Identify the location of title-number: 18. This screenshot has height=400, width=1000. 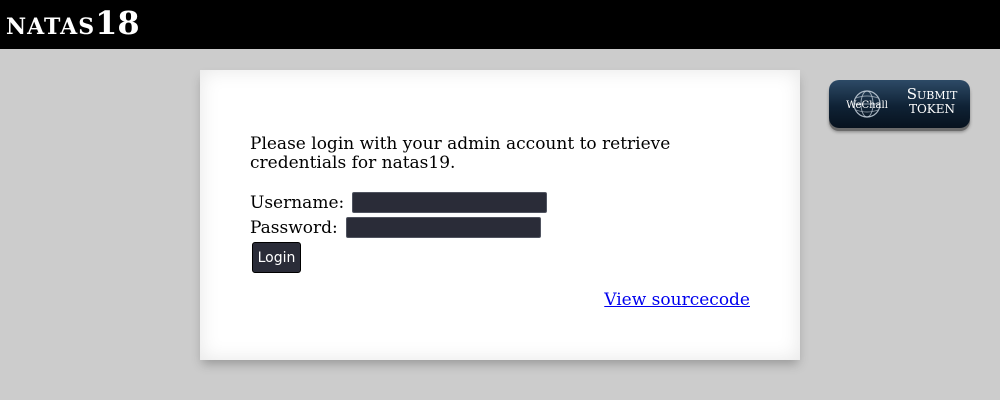
(117, 23).